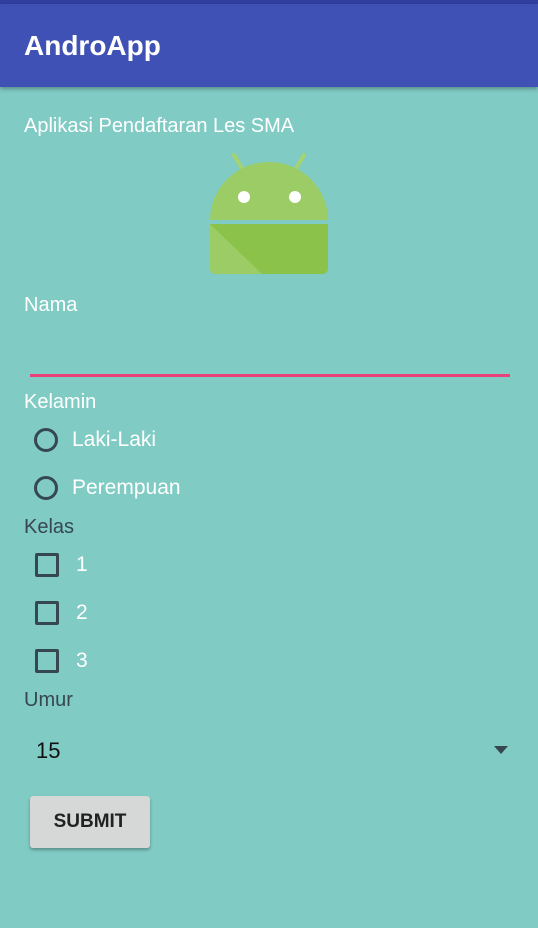 Image resolution: width=538 pixels, height=928 pixels. Describe the element at coordinates (51, 305) in the screenshot. I see `nama-label: Nama` at that location.